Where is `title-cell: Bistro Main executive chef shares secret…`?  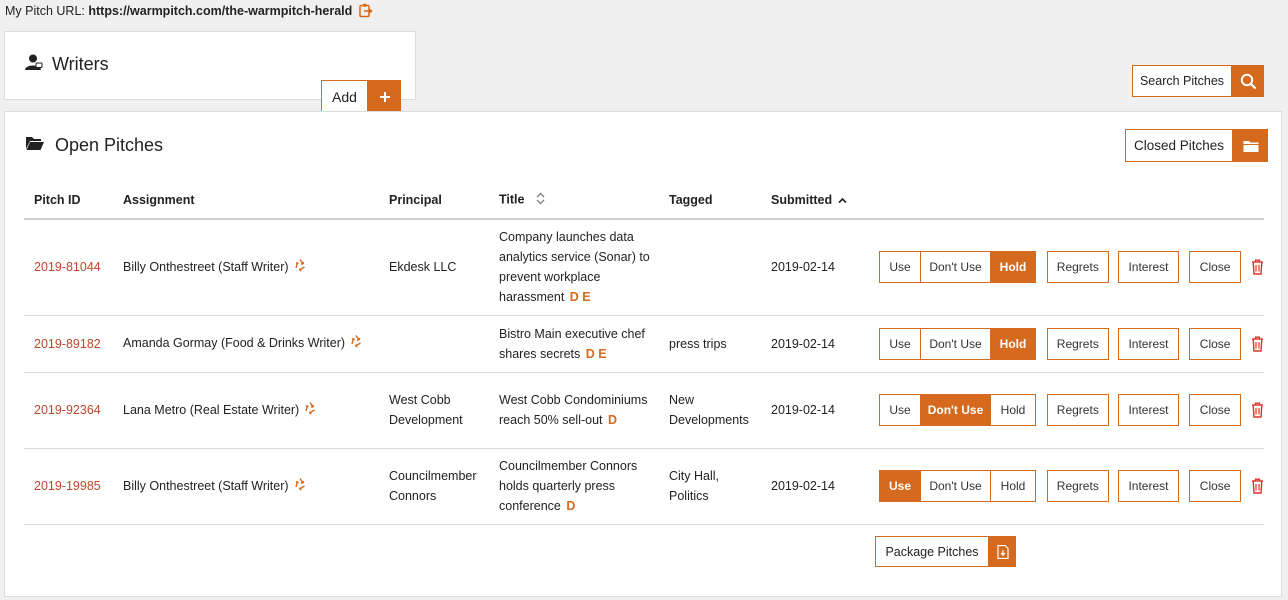
title-cell: Bistro Main executive chef shares secret… is located at coordinates (574, 344).